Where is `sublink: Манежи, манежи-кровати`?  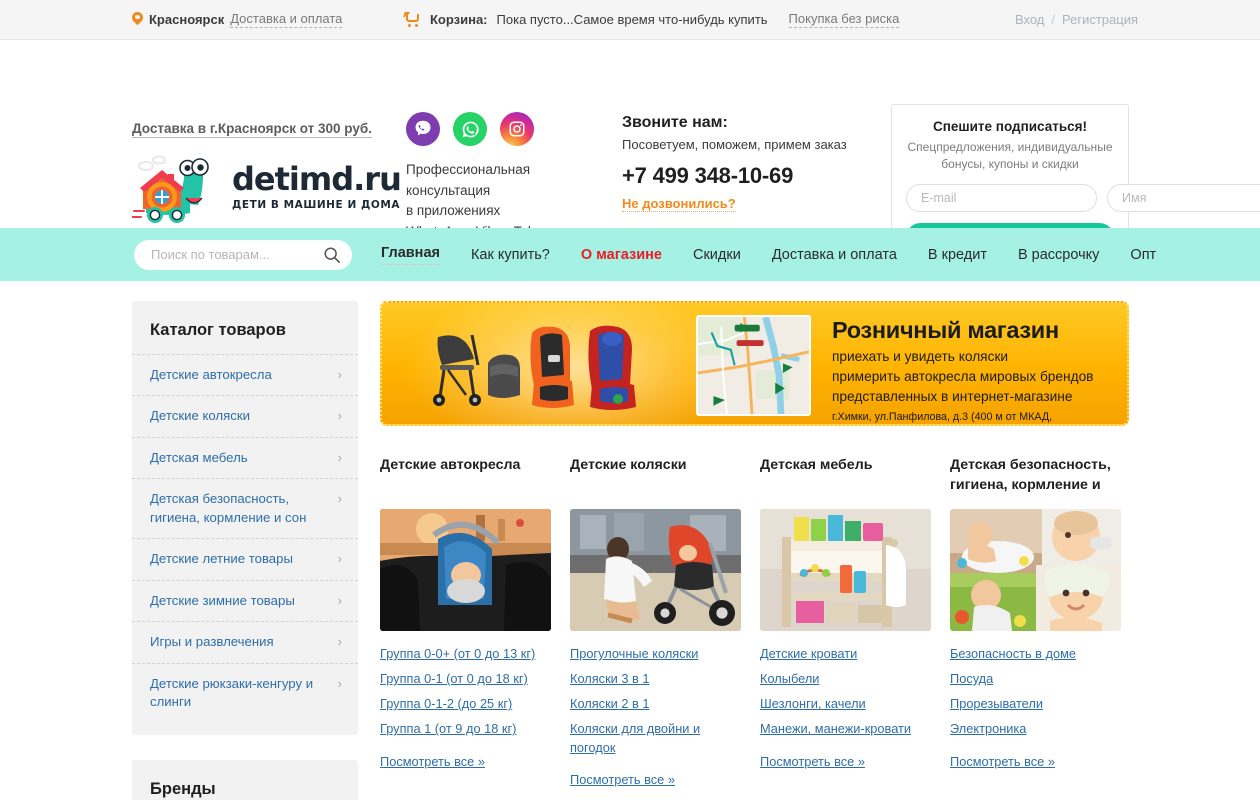 sublink: Манежи, манежи-кровати is located at coordinates (846, 729).